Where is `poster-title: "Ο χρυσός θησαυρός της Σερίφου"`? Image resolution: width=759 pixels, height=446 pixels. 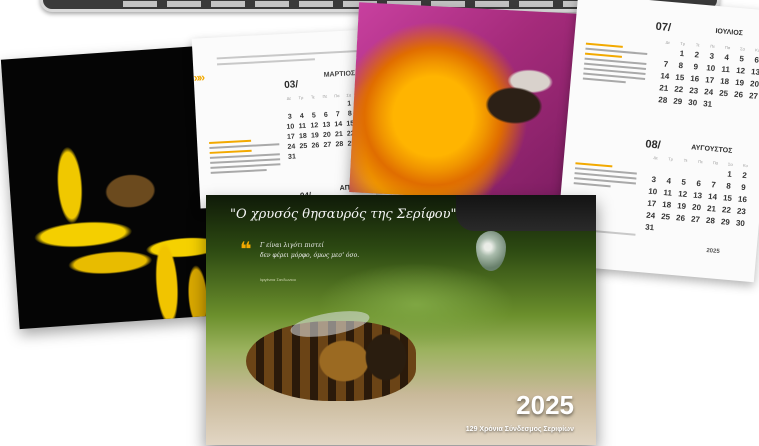
poster-title: "Ο χρυσός θησαυρός της Σερίφου" is located at coordinates (343, 214).